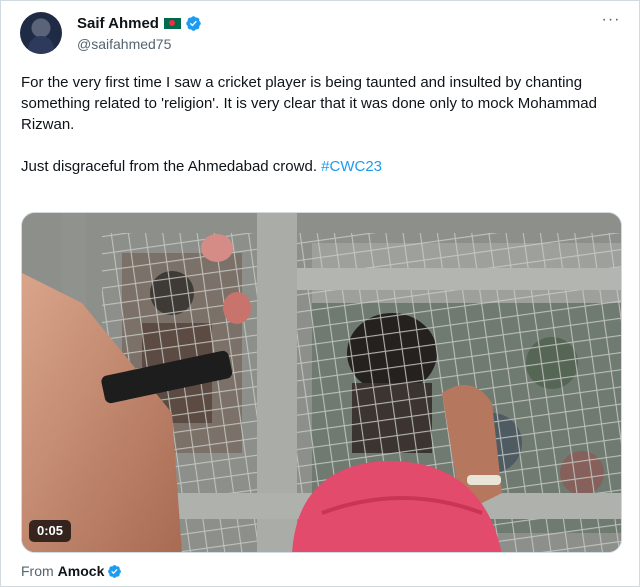 Image resolution: width=640 pixels, height=587 pixels. I want to click on video-timestamp: 0:05, so click(50, 531).